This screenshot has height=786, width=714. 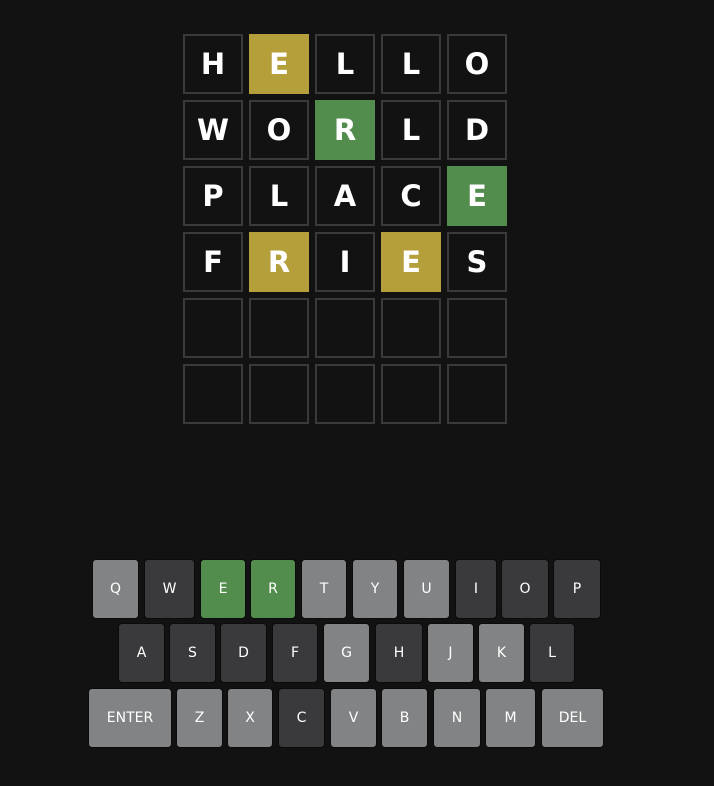 What do you see at coordinates (223, 589) in the screenshot?
I see `key-e: E` at bounding box center [223, 589].